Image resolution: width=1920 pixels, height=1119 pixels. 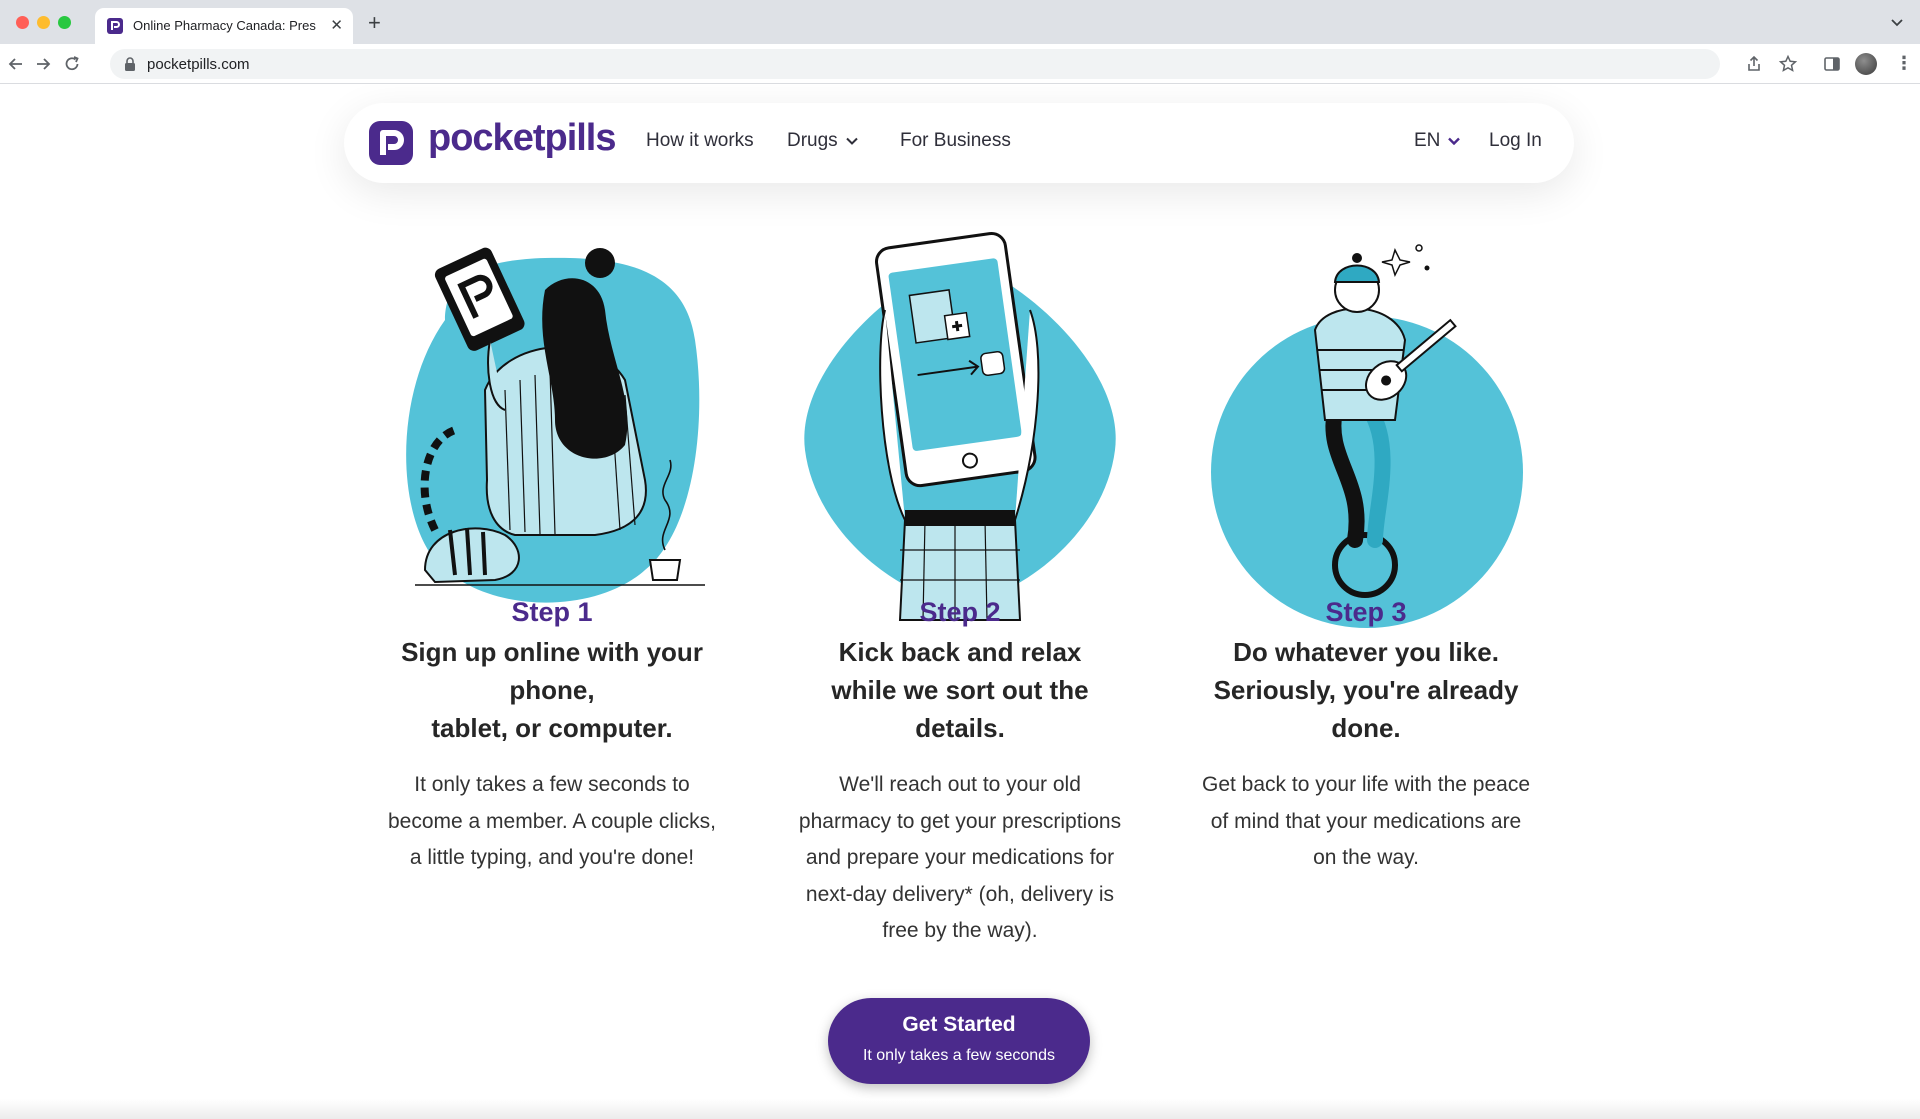 I want to click on share-icon, so click(x=1754, y=64).